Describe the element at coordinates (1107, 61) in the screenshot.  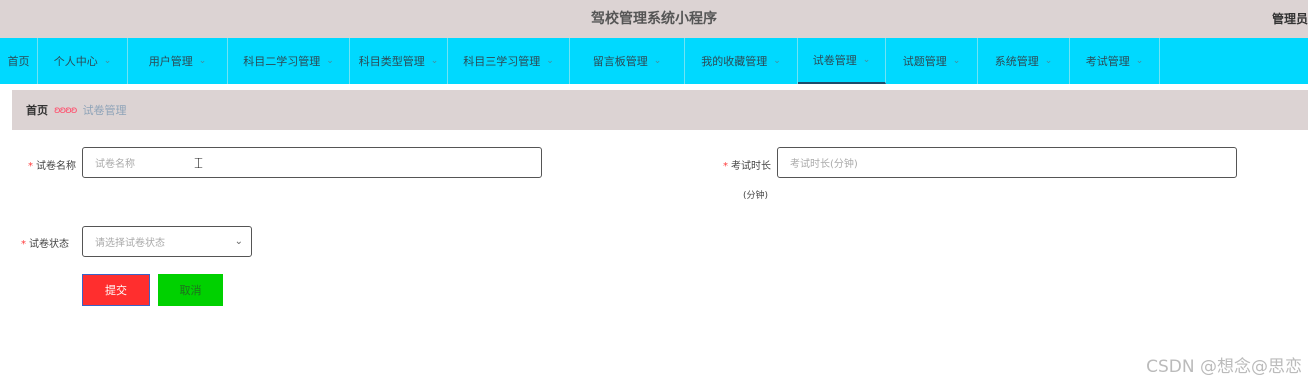
I see `nav-item-label: 考试管理` at that location.